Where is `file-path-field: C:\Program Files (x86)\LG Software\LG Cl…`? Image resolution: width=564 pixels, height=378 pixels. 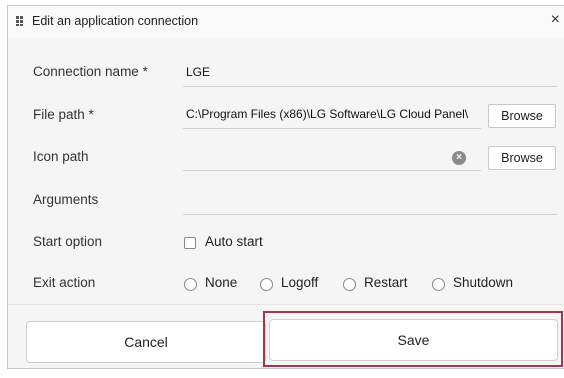
file-path-field: C:\Program Files (x86)\LG Software\LG Cl… is located at coordinates (332, 115).